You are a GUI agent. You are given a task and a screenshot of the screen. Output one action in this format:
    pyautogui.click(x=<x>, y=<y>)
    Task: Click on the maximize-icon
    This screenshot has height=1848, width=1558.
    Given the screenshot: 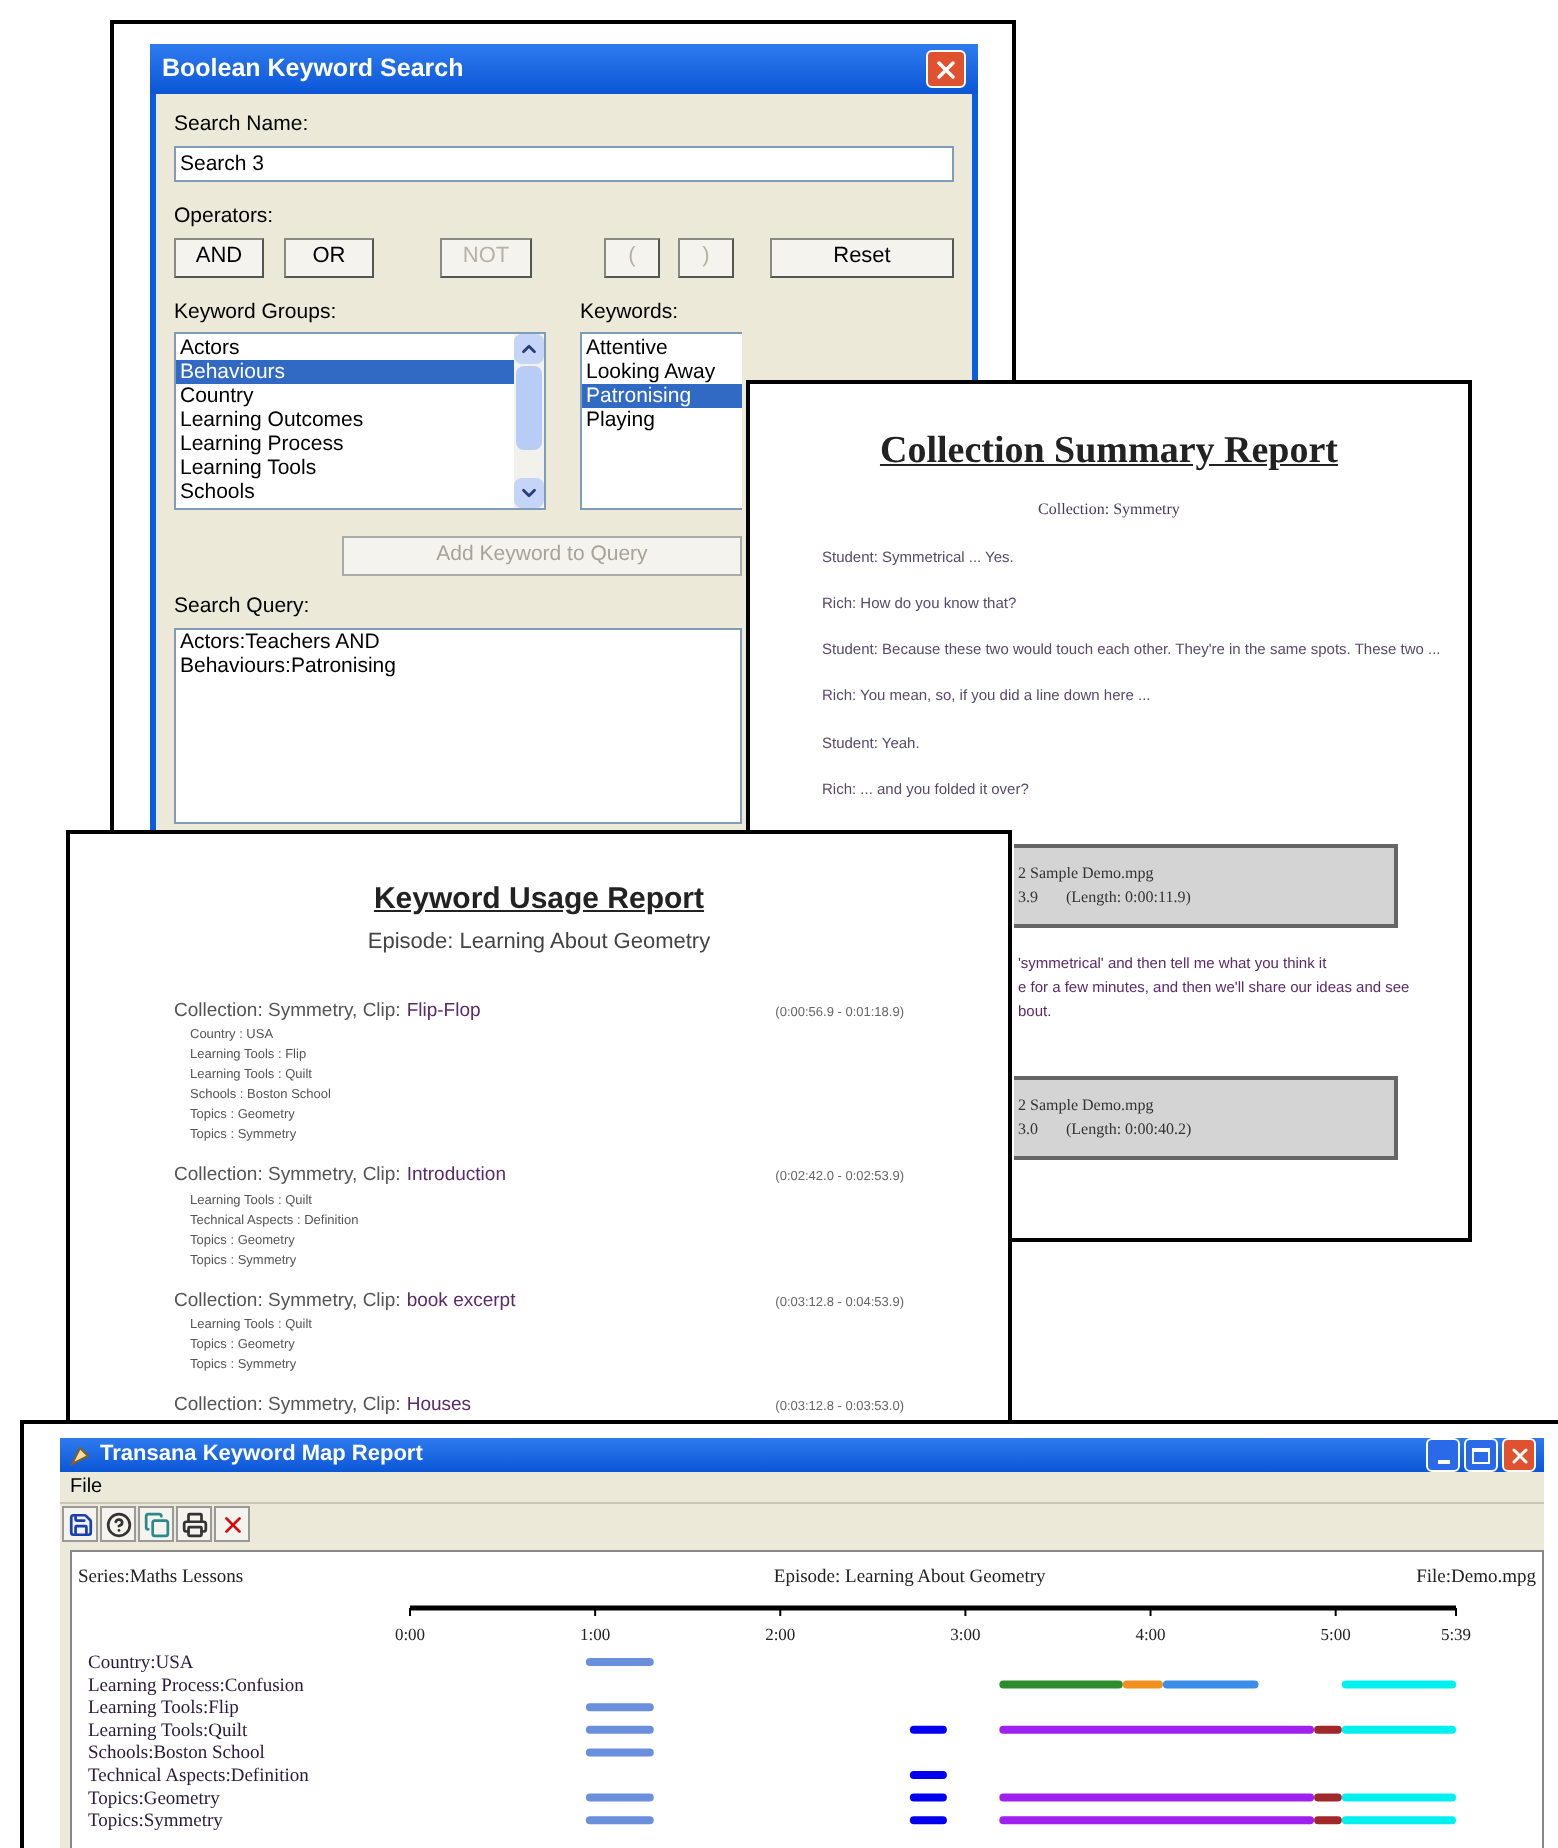 What is the action you would take?
    pyautogui.click(x=1481, y=1455)
    